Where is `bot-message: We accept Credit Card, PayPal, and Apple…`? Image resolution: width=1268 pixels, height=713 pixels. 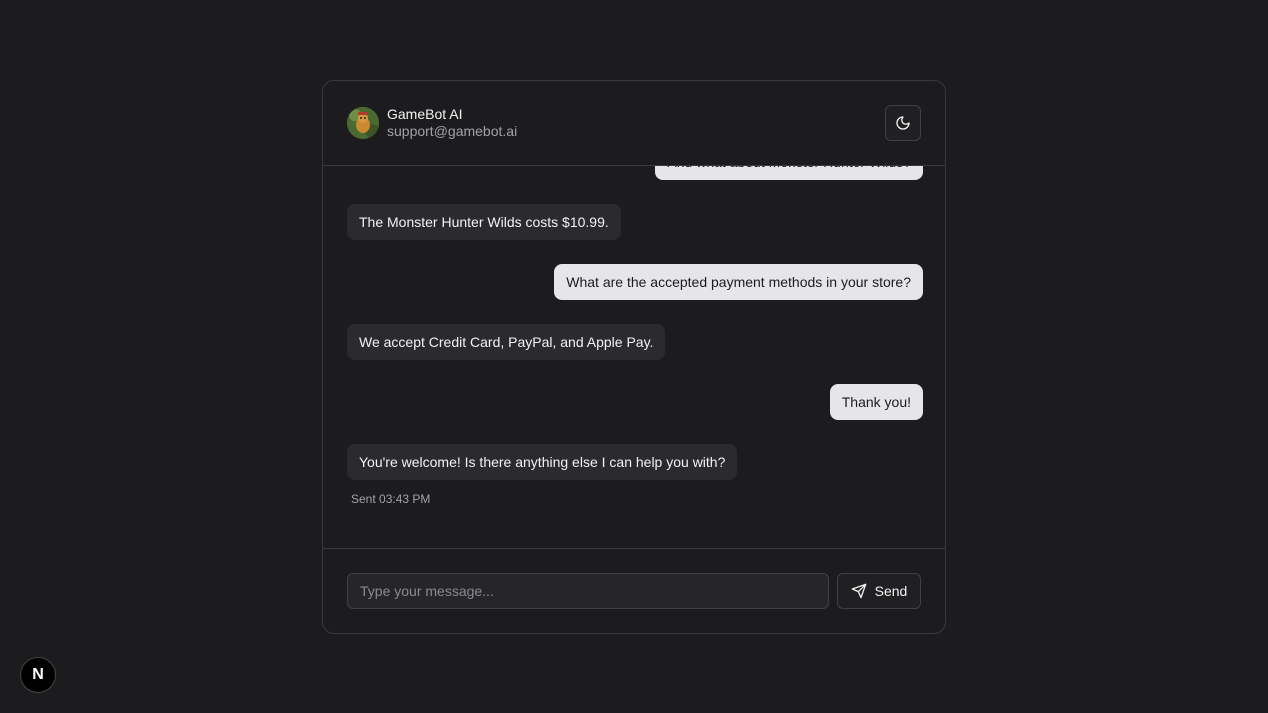
bot-message: We accept Credit Card, PayPal, and Apple… is located at coordinates (506, 342).